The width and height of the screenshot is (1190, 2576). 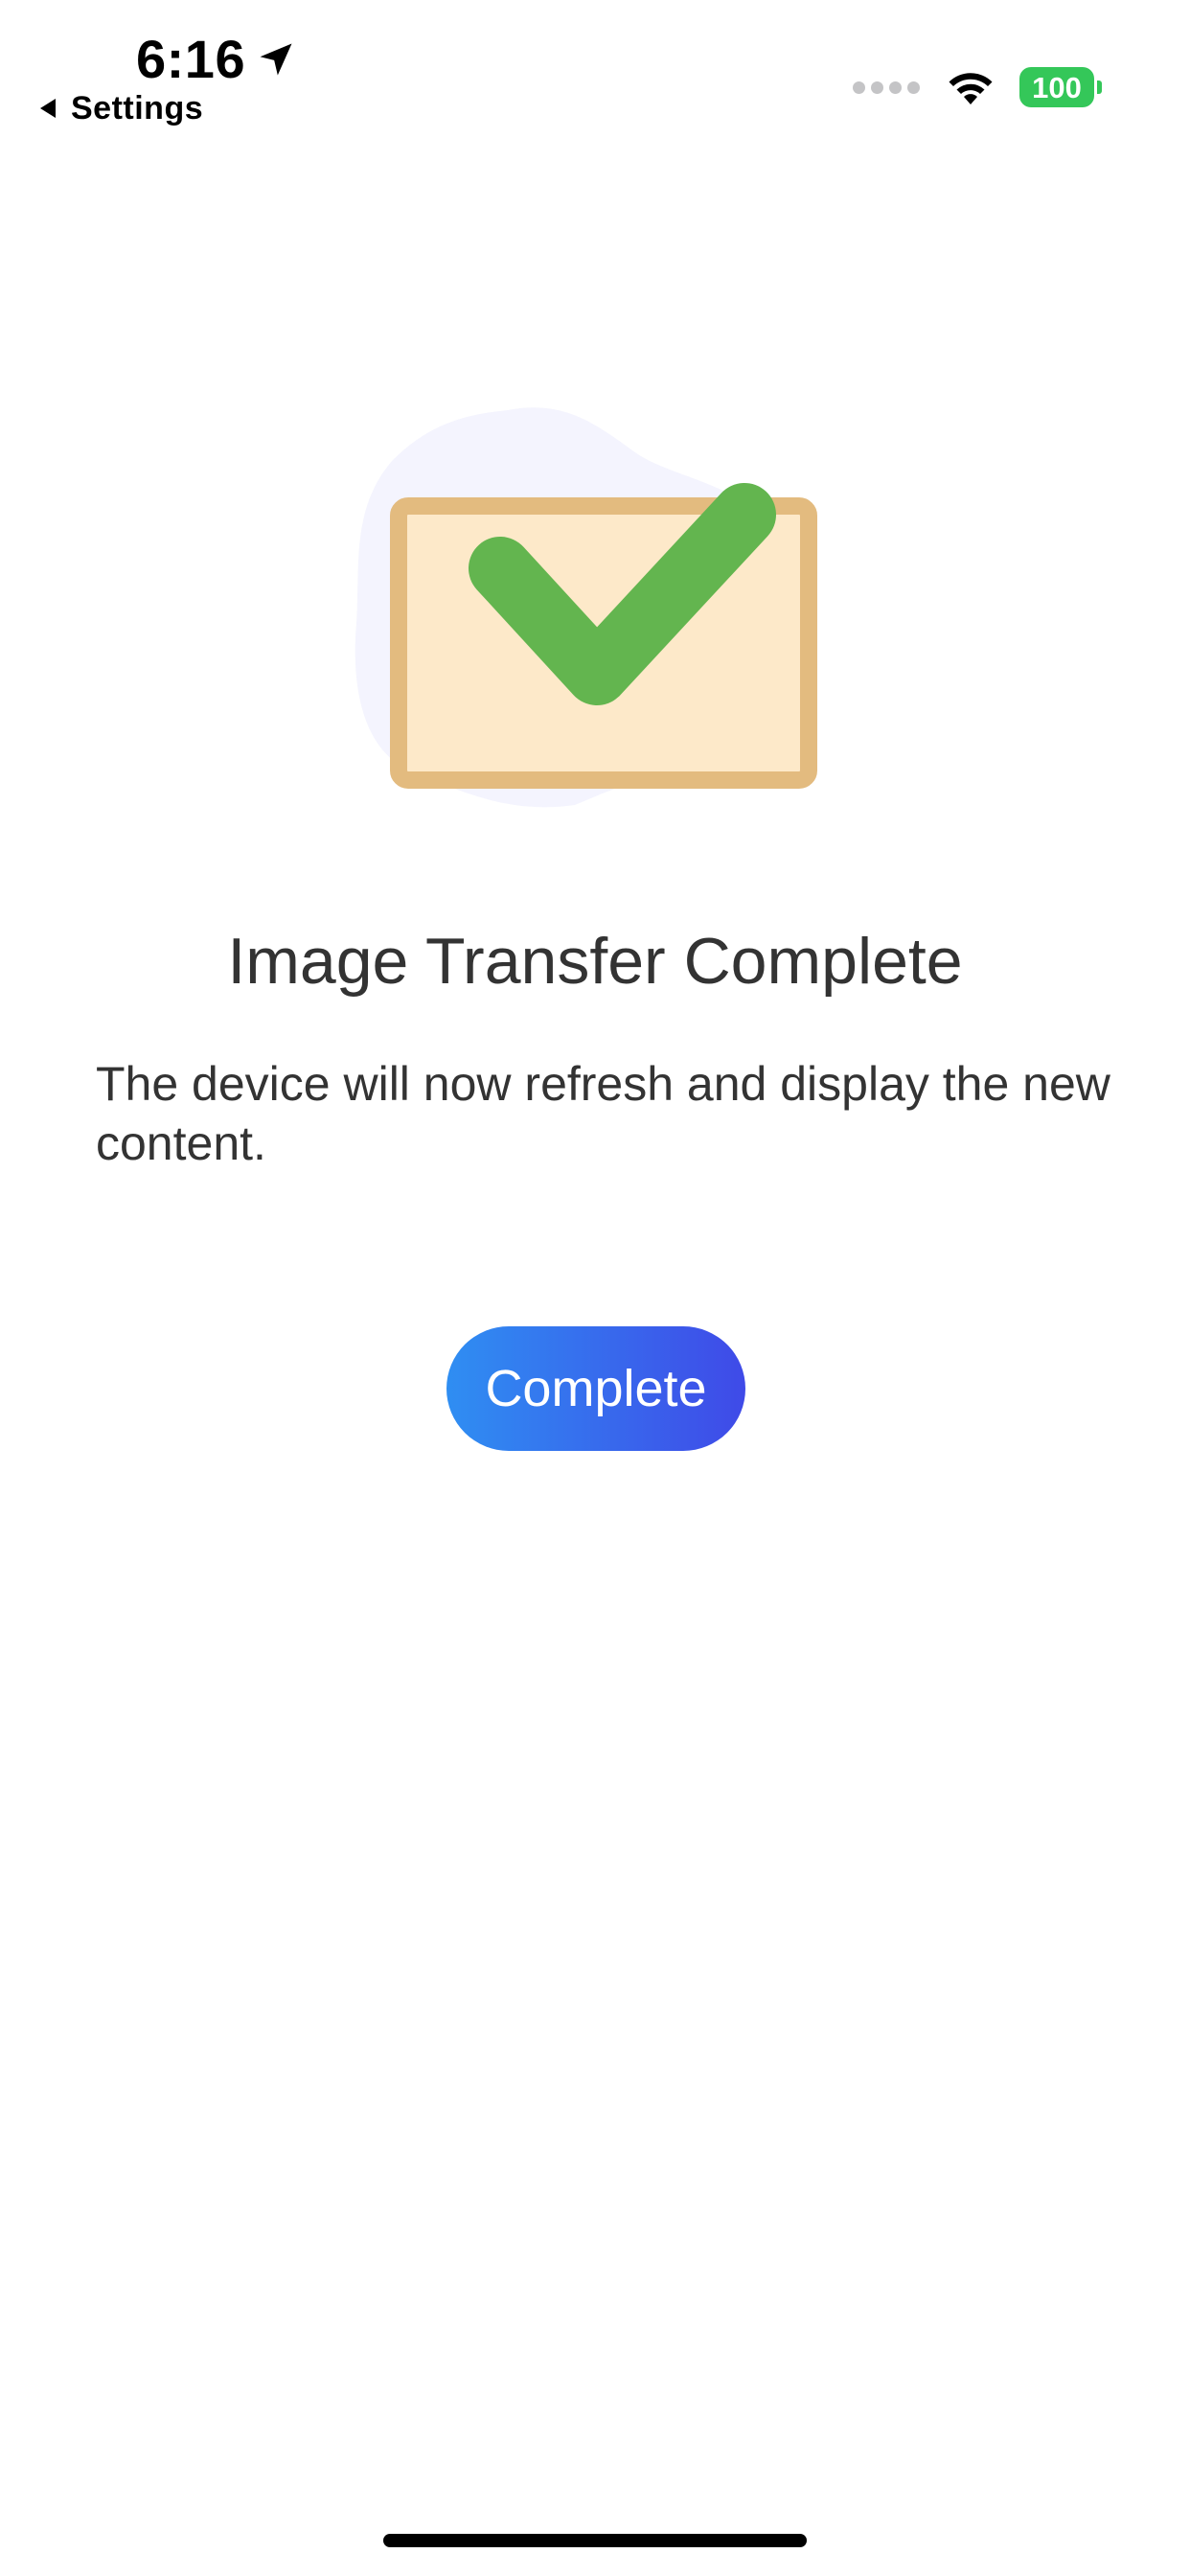 What do you see at coordinates (887, 87) in the screenshot?
I see `signal-dots-icon` at bounding box center [887, 87].